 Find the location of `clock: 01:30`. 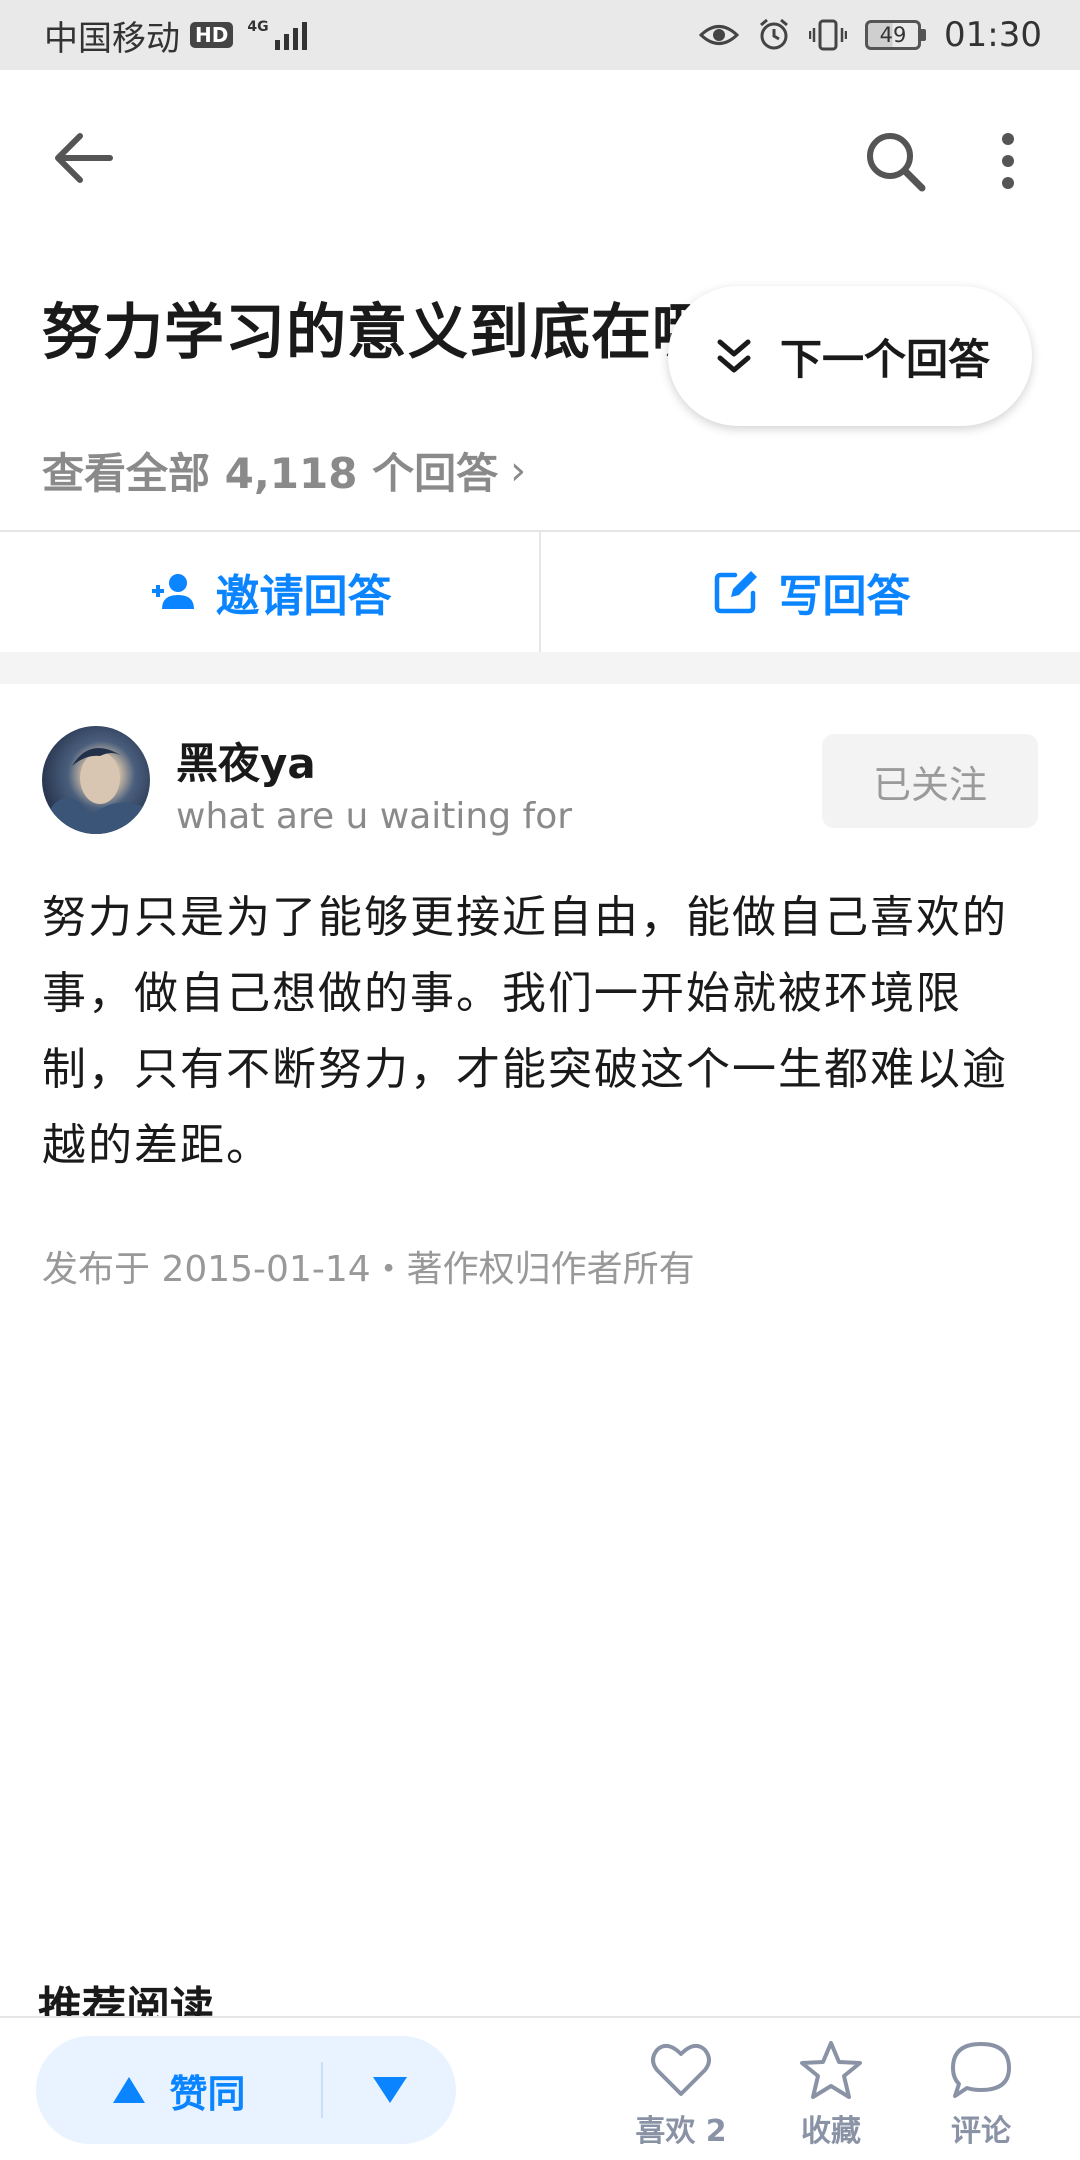

clock: 01:30 is located at coordinates (993, 35).